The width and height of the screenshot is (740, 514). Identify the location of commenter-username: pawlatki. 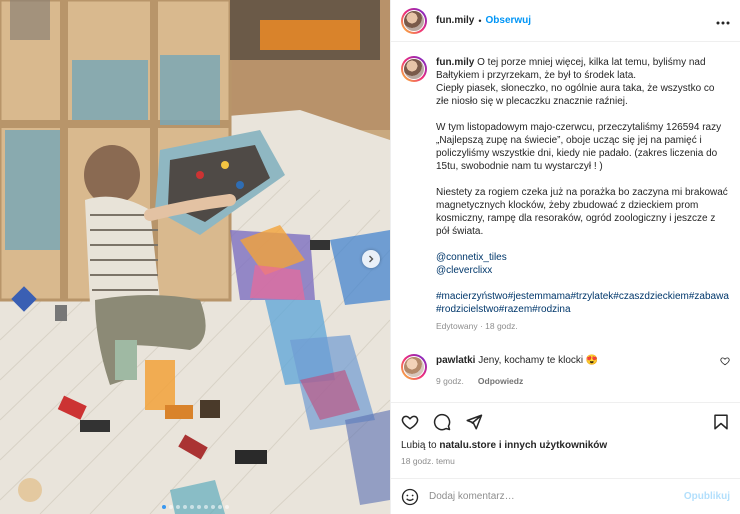
(455, 360).